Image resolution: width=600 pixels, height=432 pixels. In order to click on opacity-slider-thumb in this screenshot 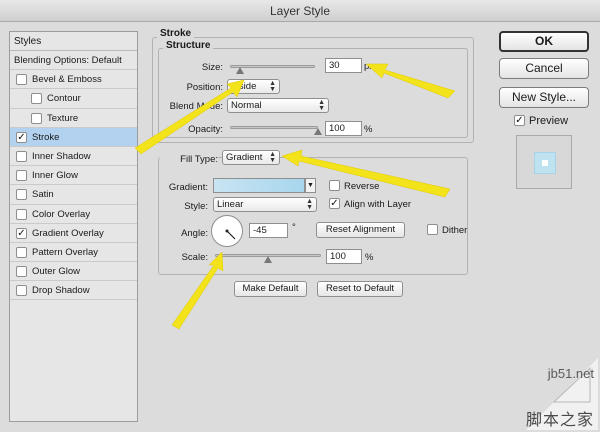, I will do `click(318, 131)`.